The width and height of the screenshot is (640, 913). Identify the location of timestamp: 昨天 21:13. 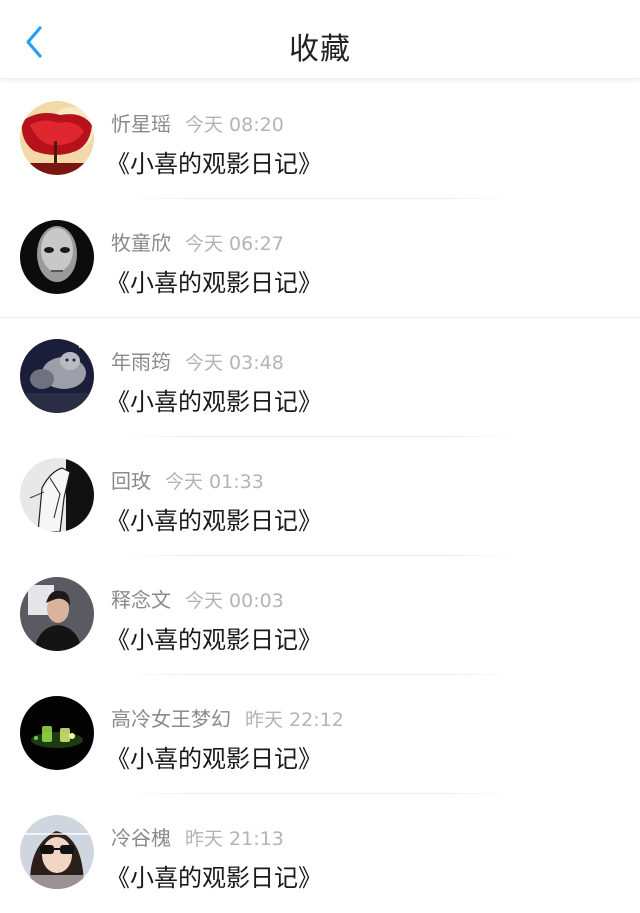
(234, 839).